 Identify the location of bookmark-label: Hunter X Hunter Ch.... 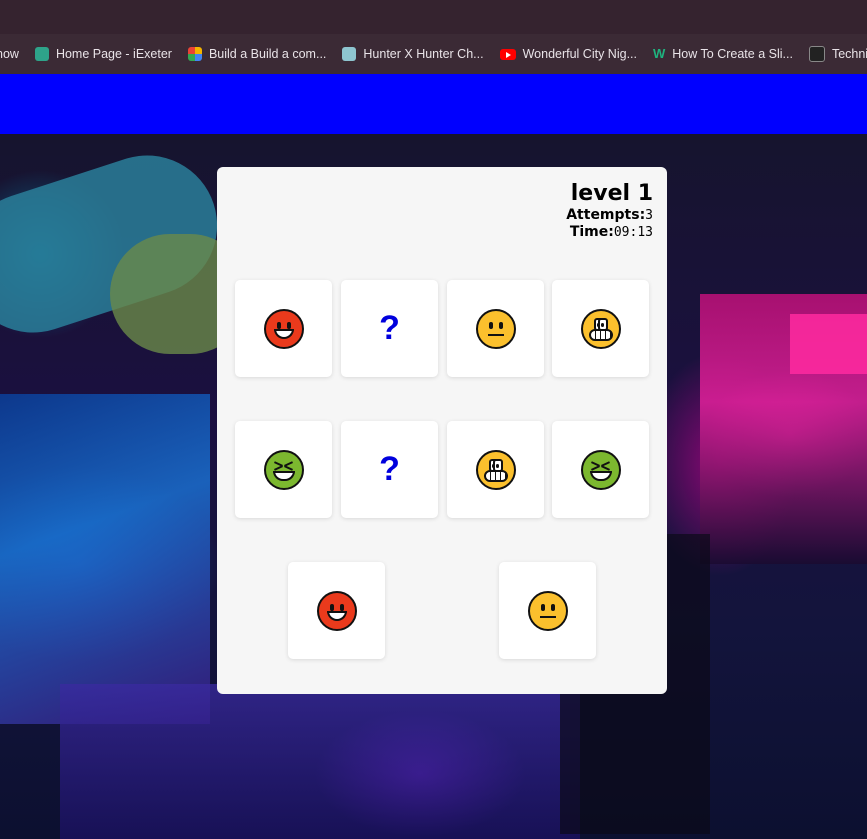
(423, 54).